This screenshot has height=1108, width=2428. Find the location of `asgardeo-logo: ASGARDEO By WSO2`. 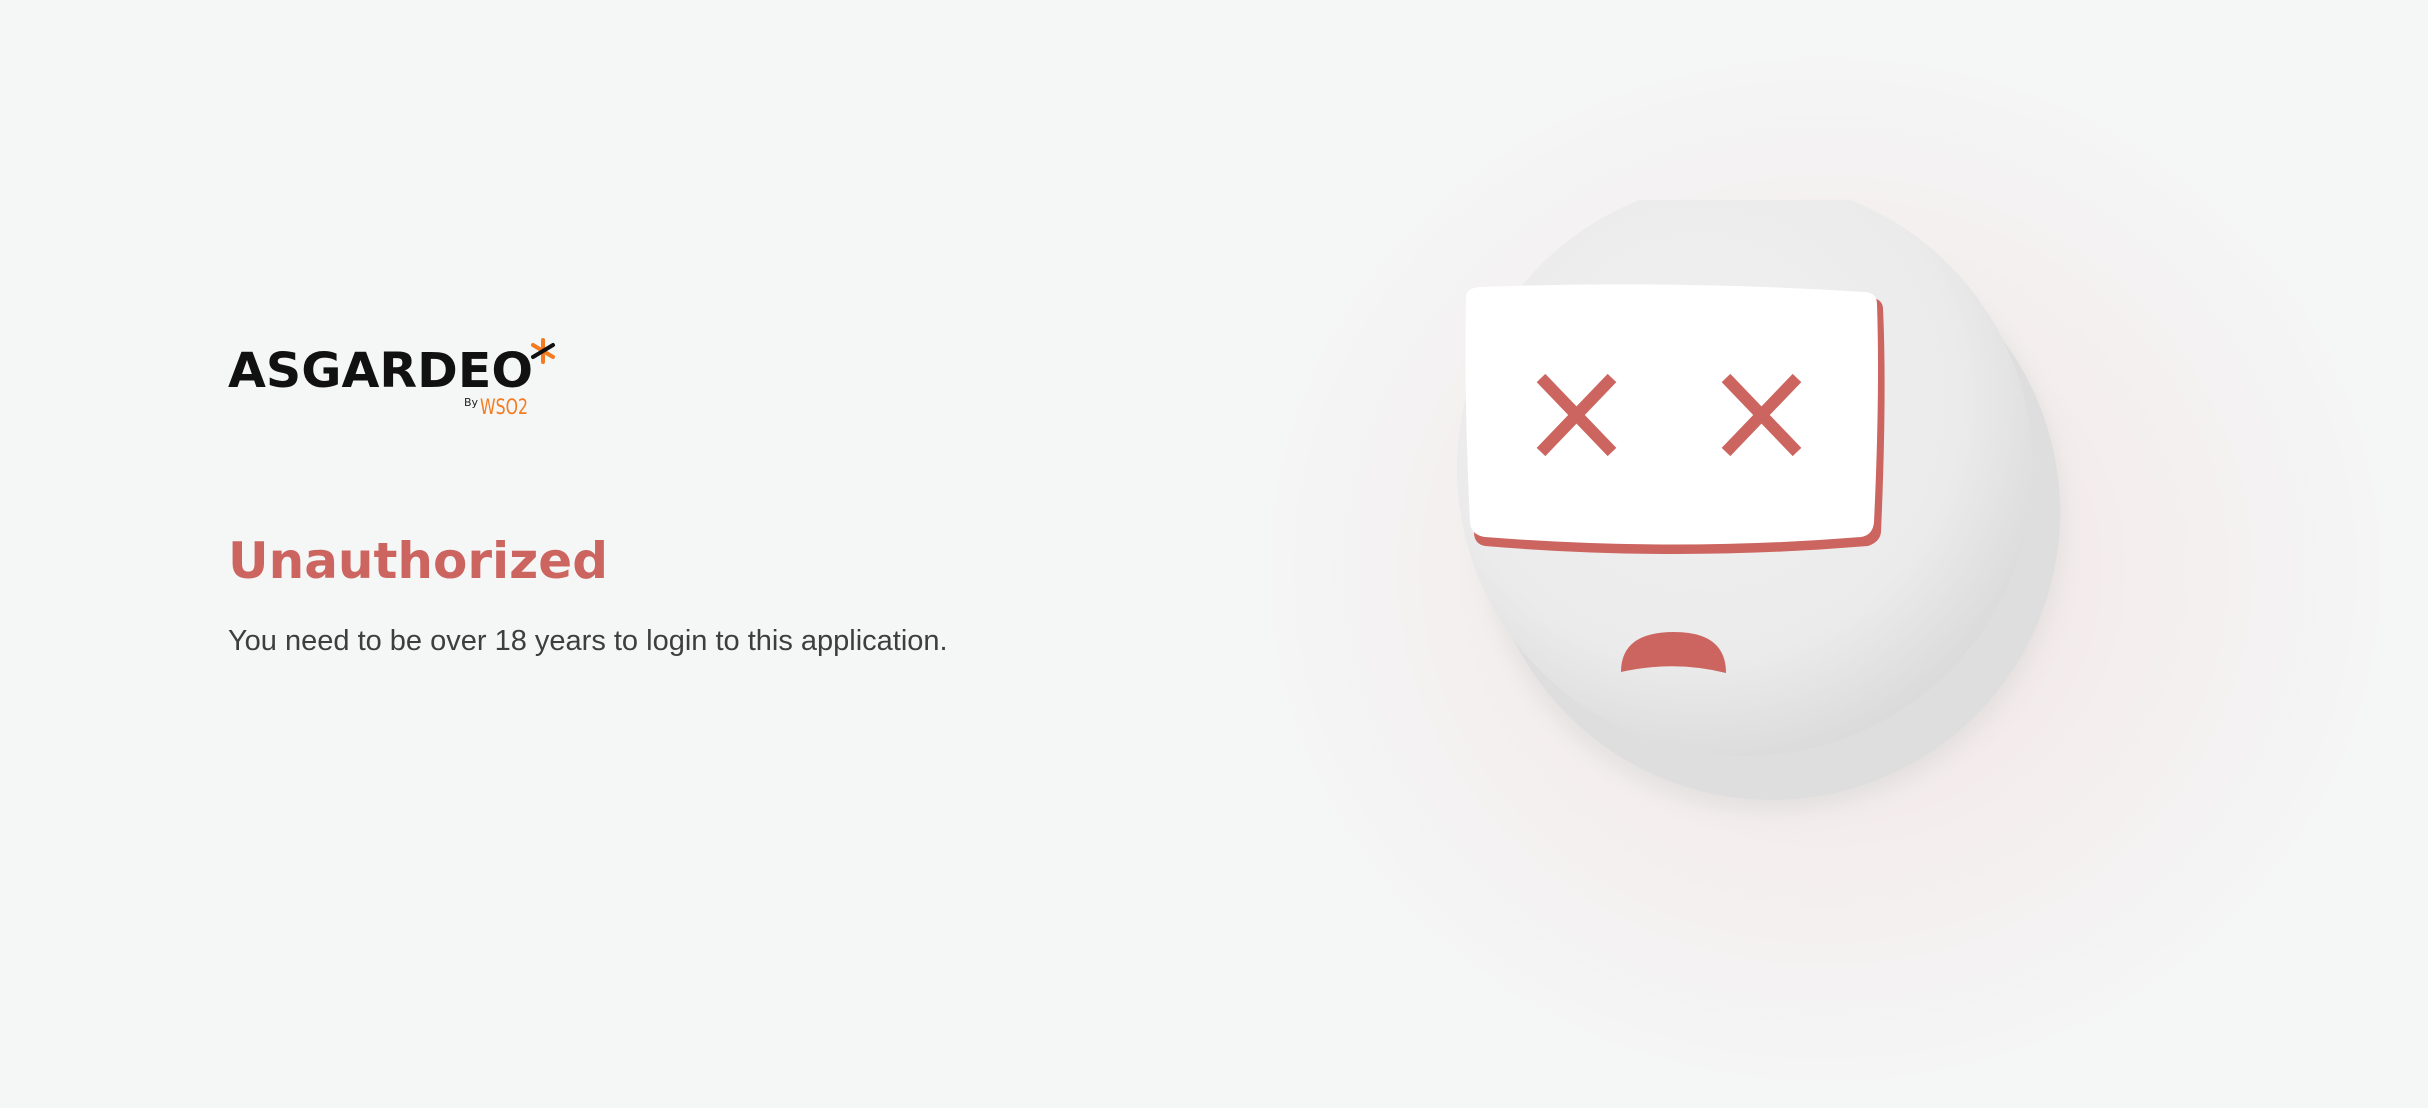

asgardeo-logo: ASGARDEO By WSO2 is located at coordinates (398, 379).